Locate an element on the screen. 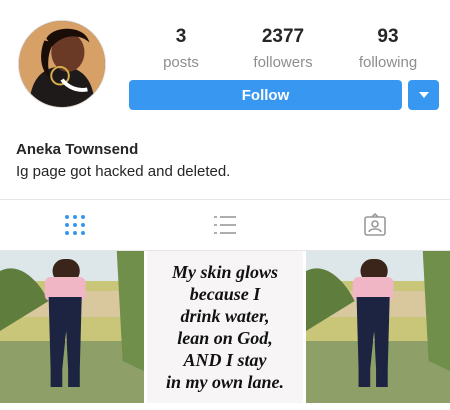 This screenshot has width=450, height=410. grid-icon is located at coordinates (75, 225).